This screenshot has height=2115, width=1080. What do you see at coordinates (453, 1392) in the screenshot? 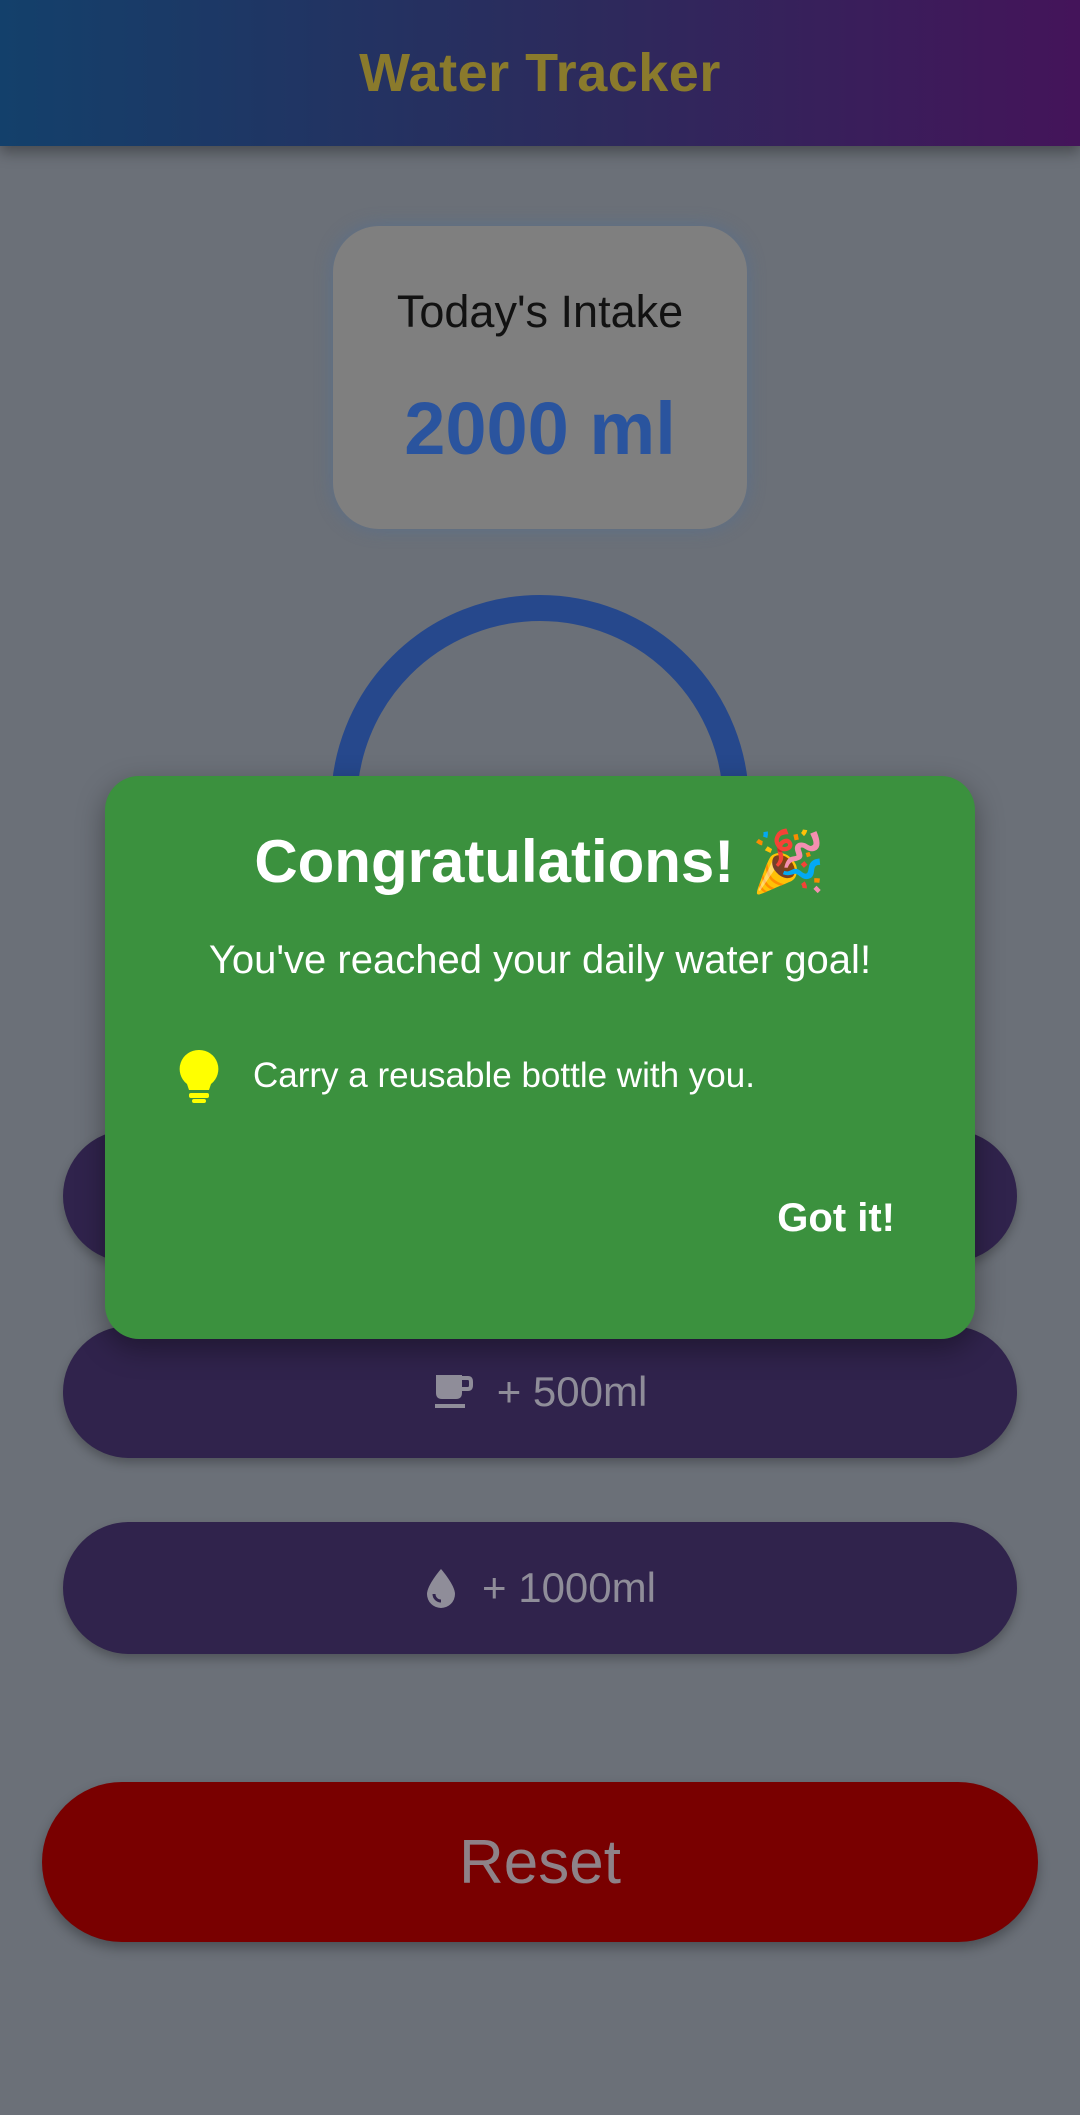
I see `coffee-cup-icon` at bounding box center [453, 1392].